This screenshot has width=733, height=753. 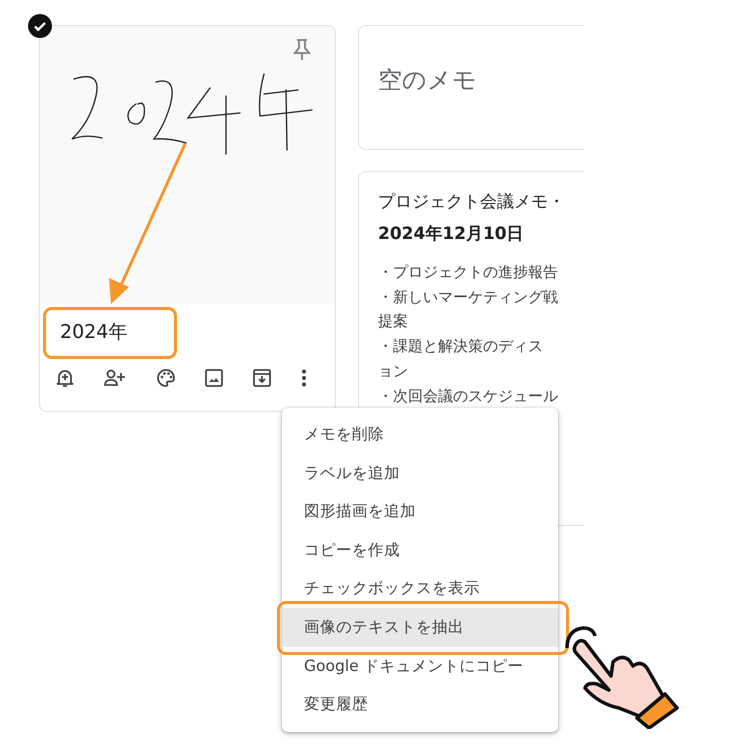 I want to click on reminder-bell-icon, so click(x=65, y=378).